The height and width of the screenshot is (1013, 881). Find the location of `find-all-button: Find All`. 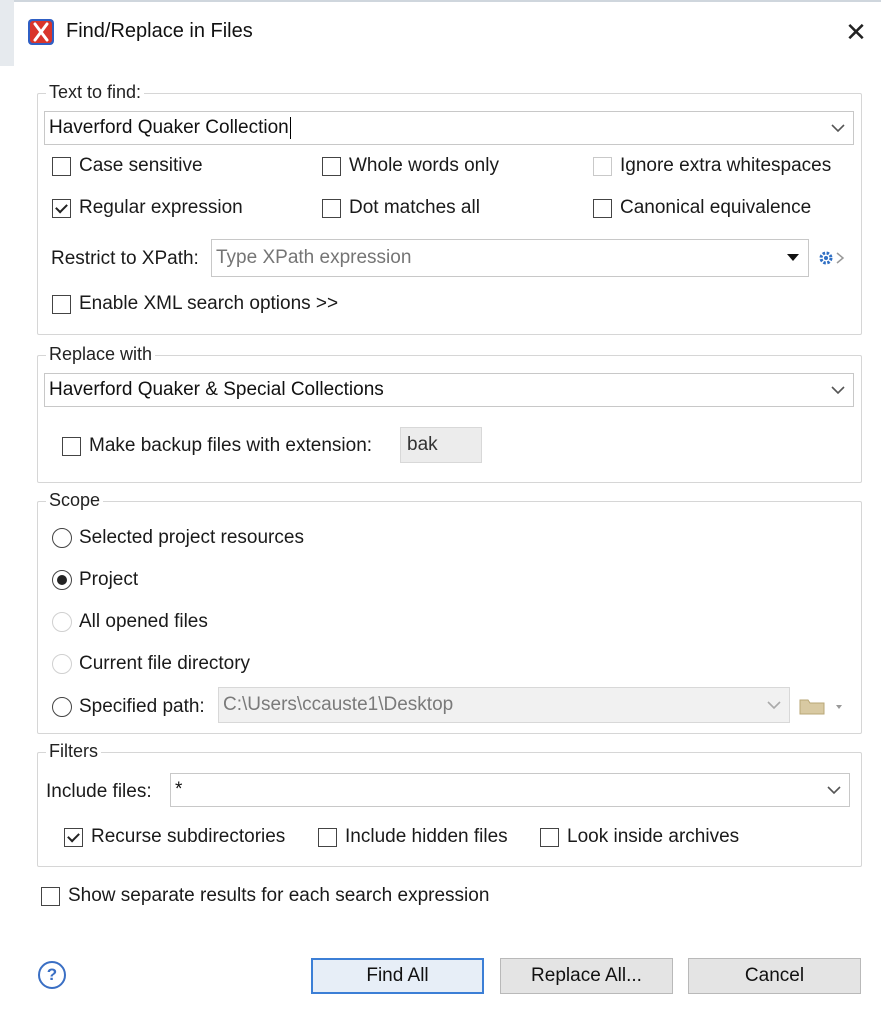

find-all-button: Find All is located at coordinates (397, 976).